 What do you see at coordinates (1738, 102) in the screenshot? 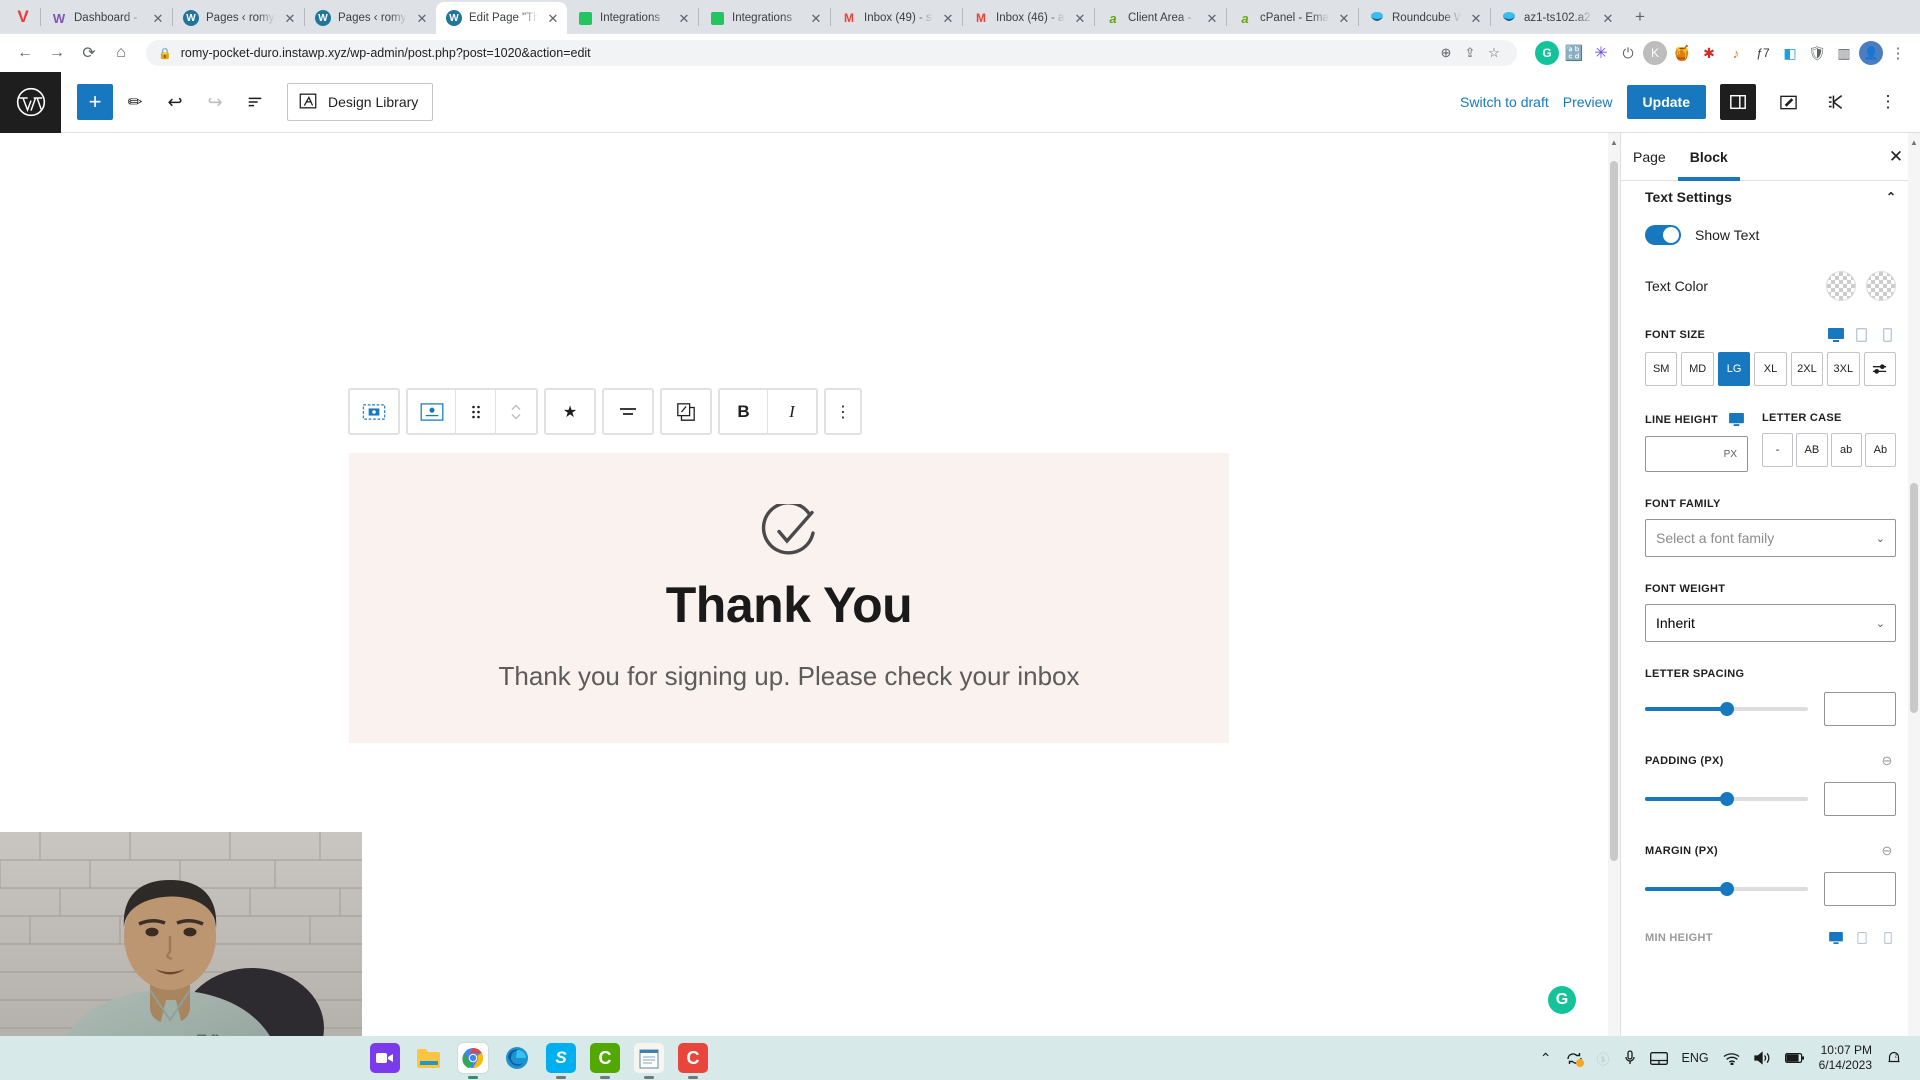
I see `settings-sidebar-icon` at bounding box center [1738, 102].